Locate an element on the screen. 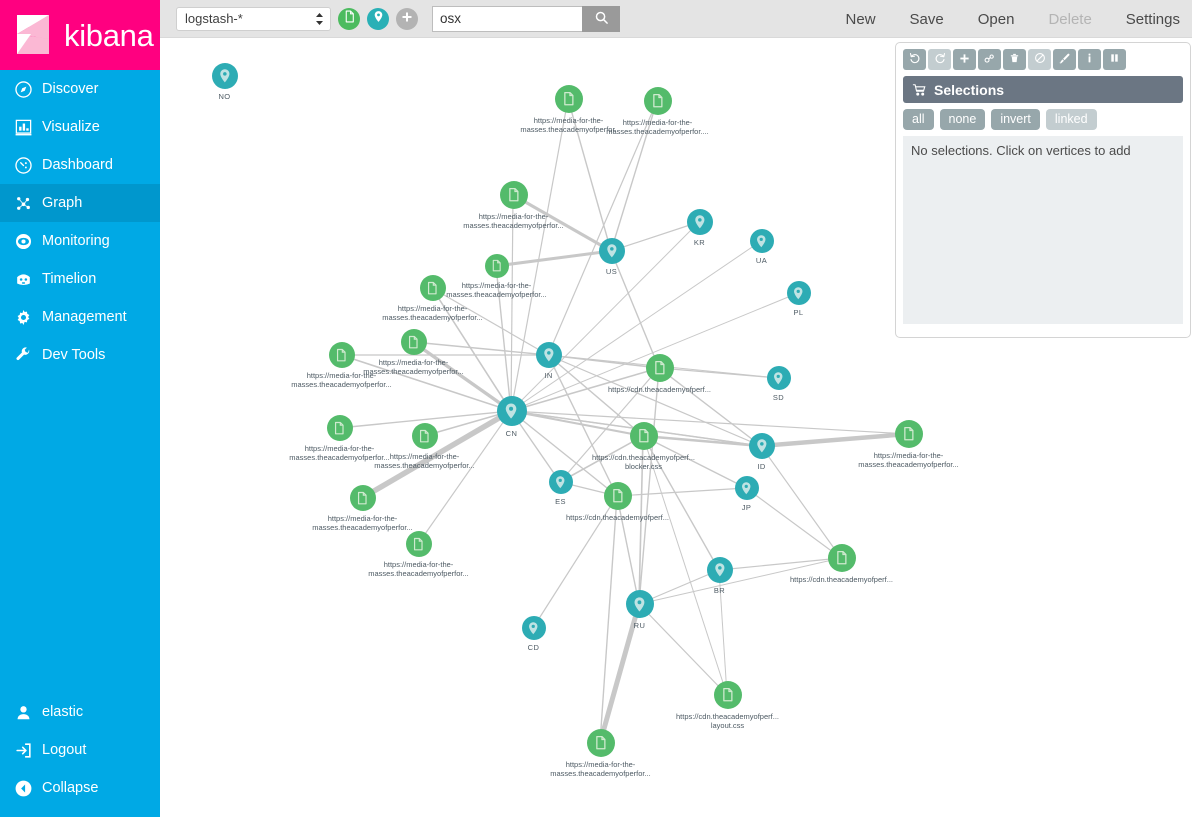 The height and width of the screenshot is (817, 1192). brand-title: kibana is located at coordinates (109, 35).